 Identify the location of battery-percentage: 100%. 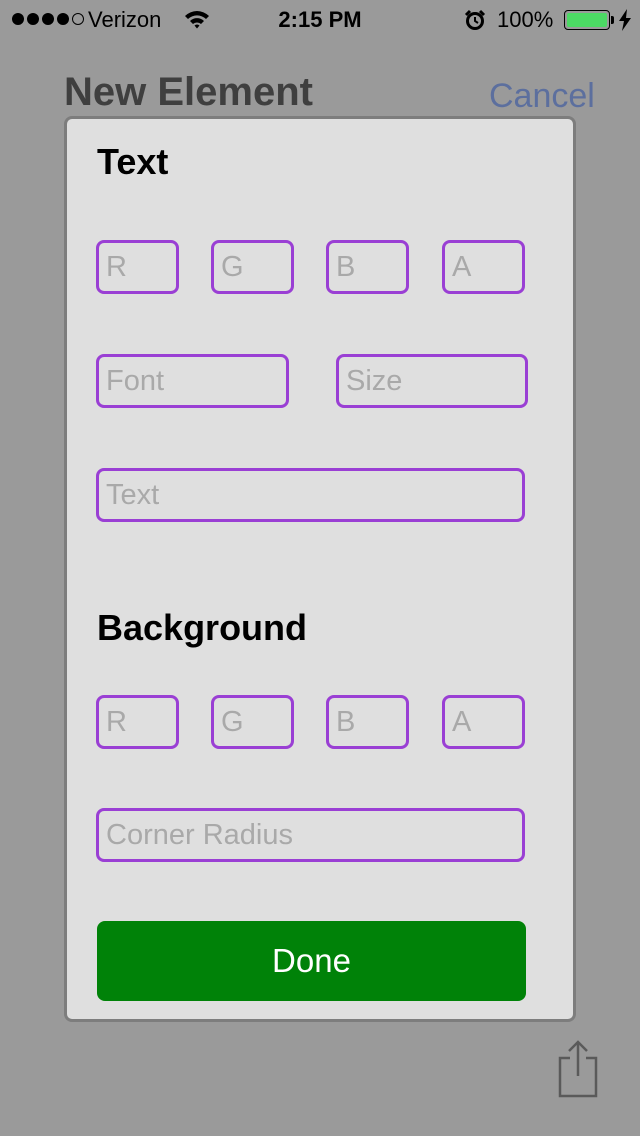
(525, 19).